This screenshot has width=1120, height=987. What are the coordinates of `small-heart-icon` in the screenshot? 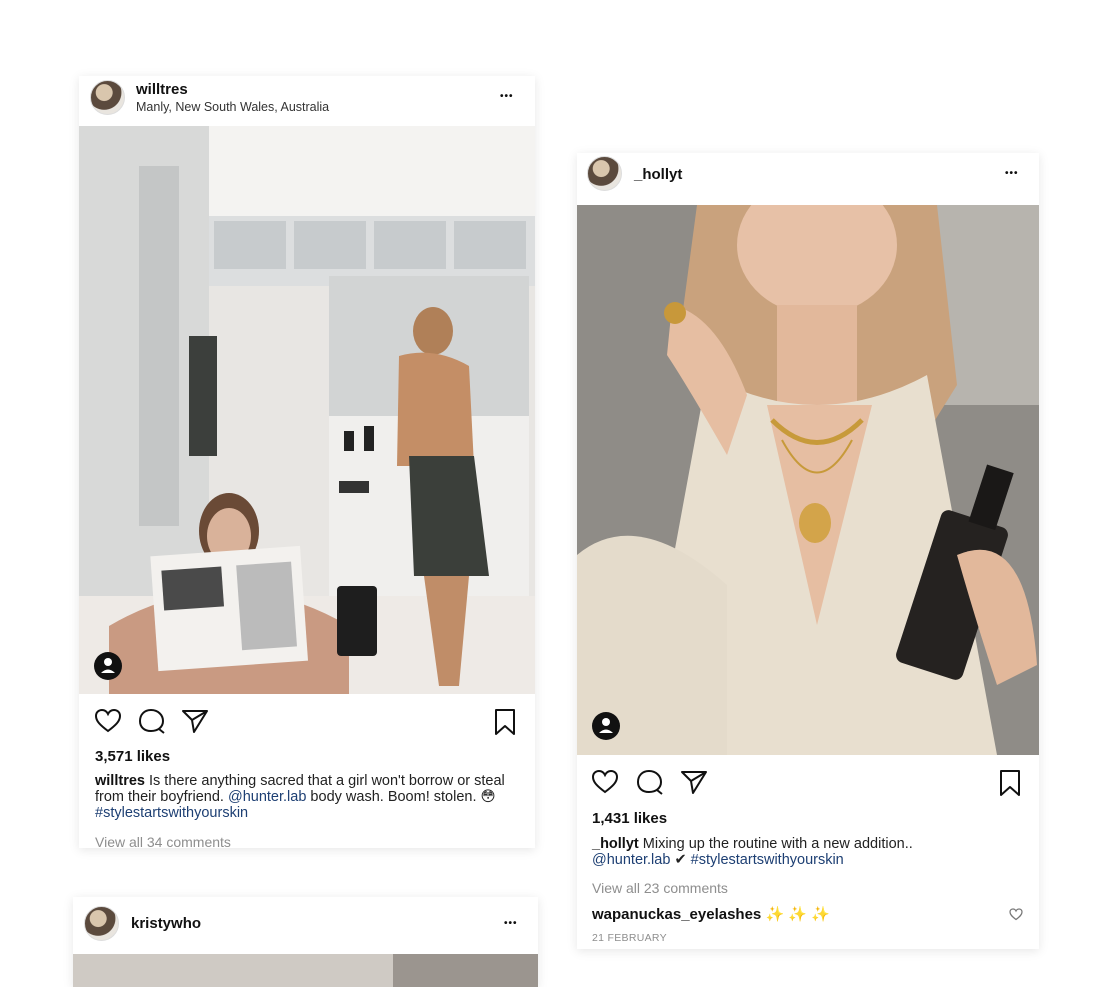 It's located at (1016, 914).